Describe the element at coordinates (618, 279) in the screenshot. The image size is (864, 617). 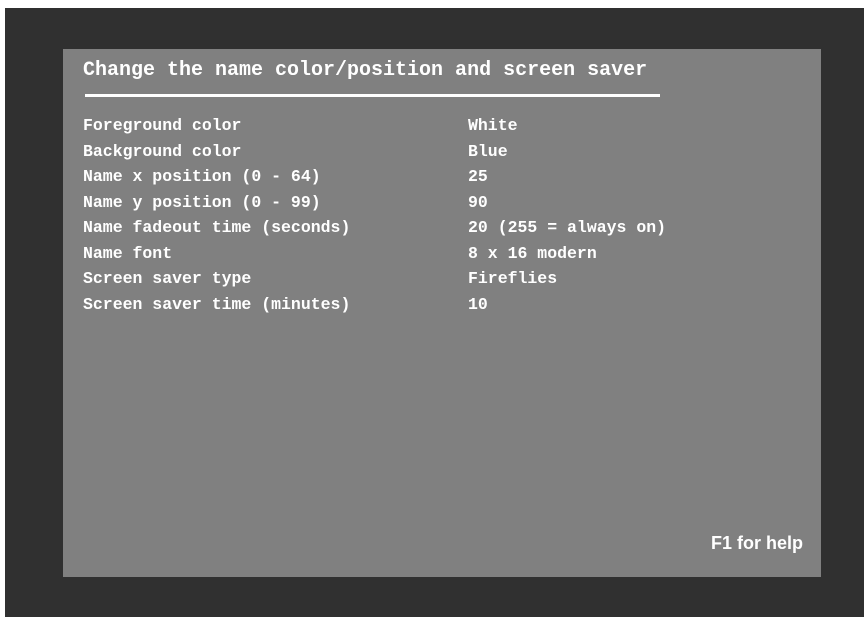
I see `setting-value-screen-saver-type: Fireflies` at that location.